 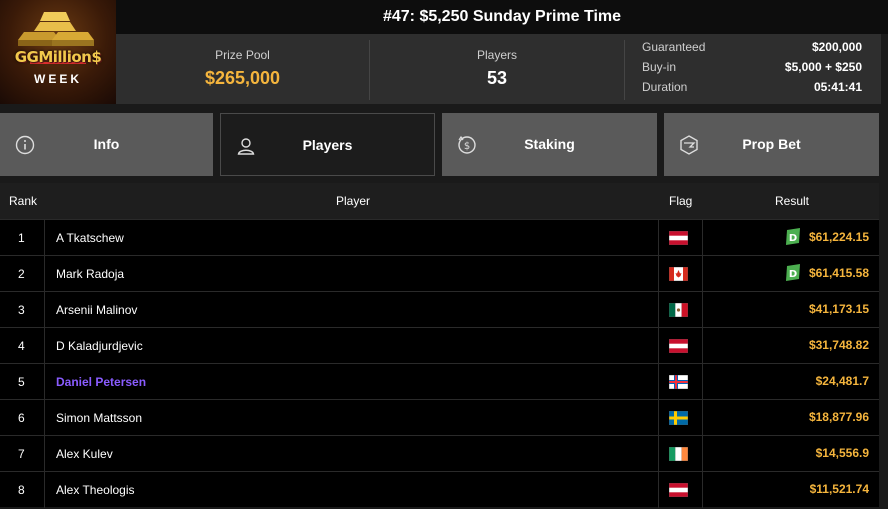 I want to click on canada-flag-icon, so click(x=678, y=274).